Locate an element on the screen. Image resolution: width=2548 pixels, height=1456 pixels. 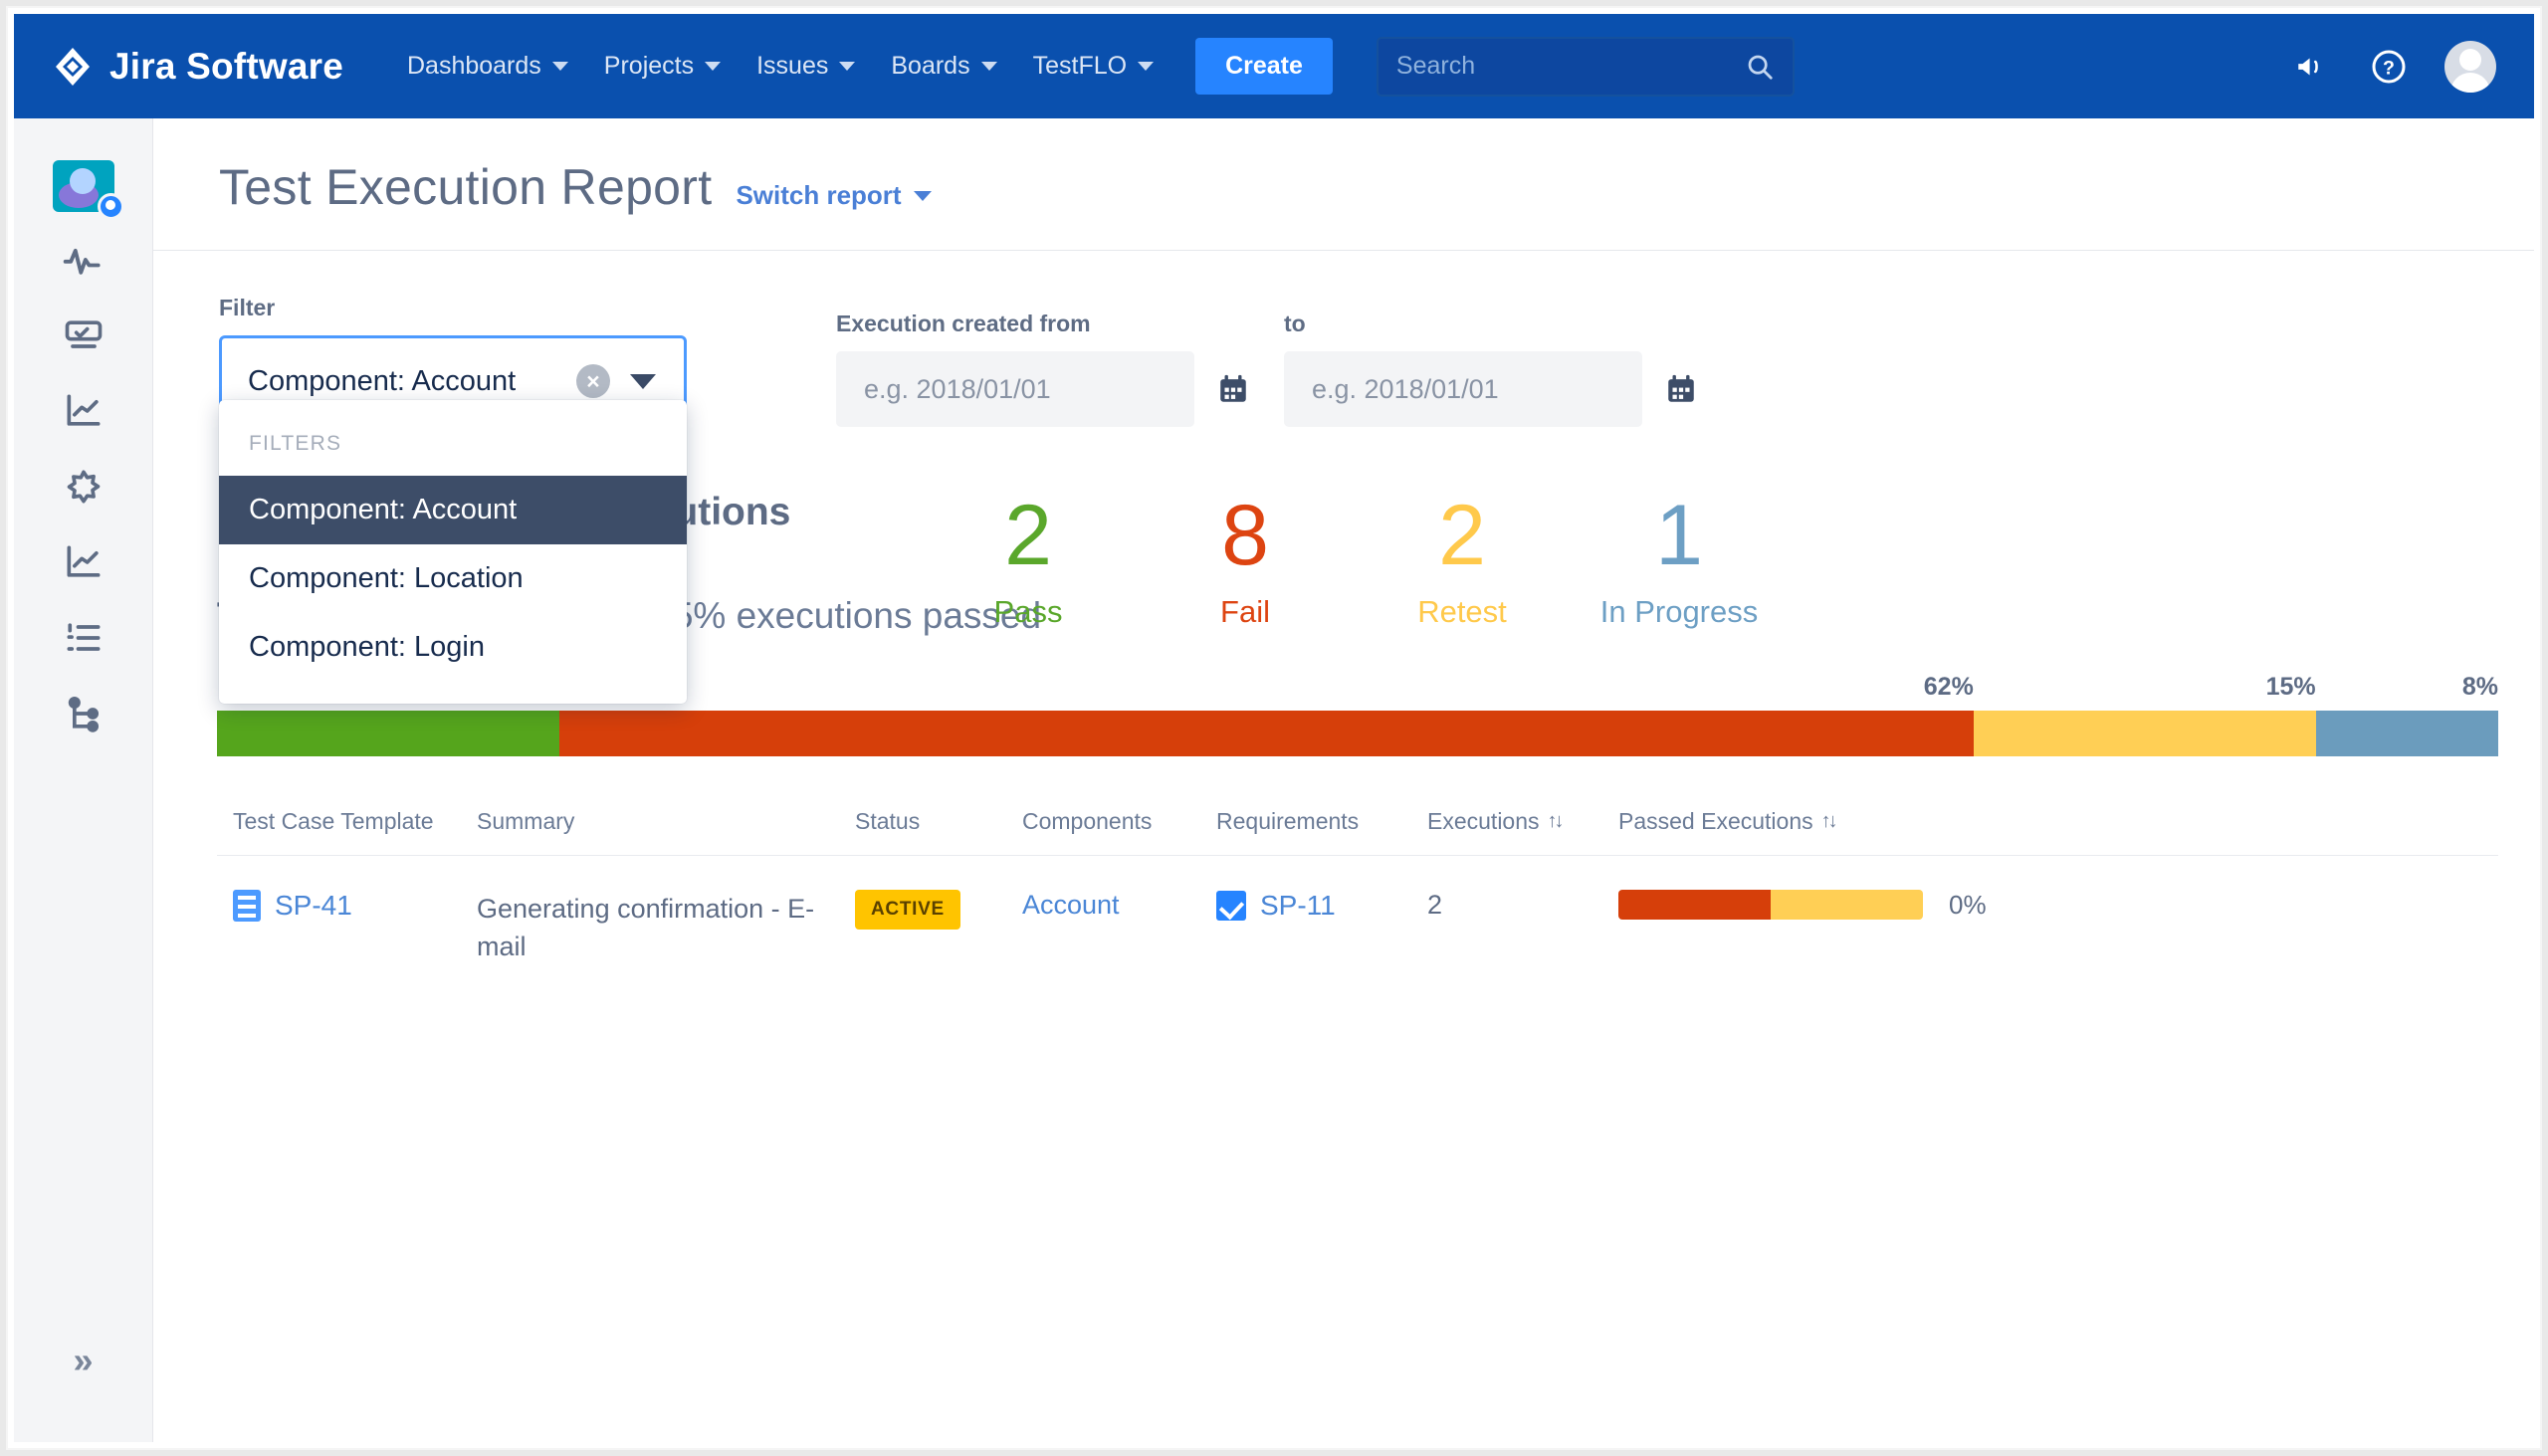
chart-icon is located at coordinates (84, 413).